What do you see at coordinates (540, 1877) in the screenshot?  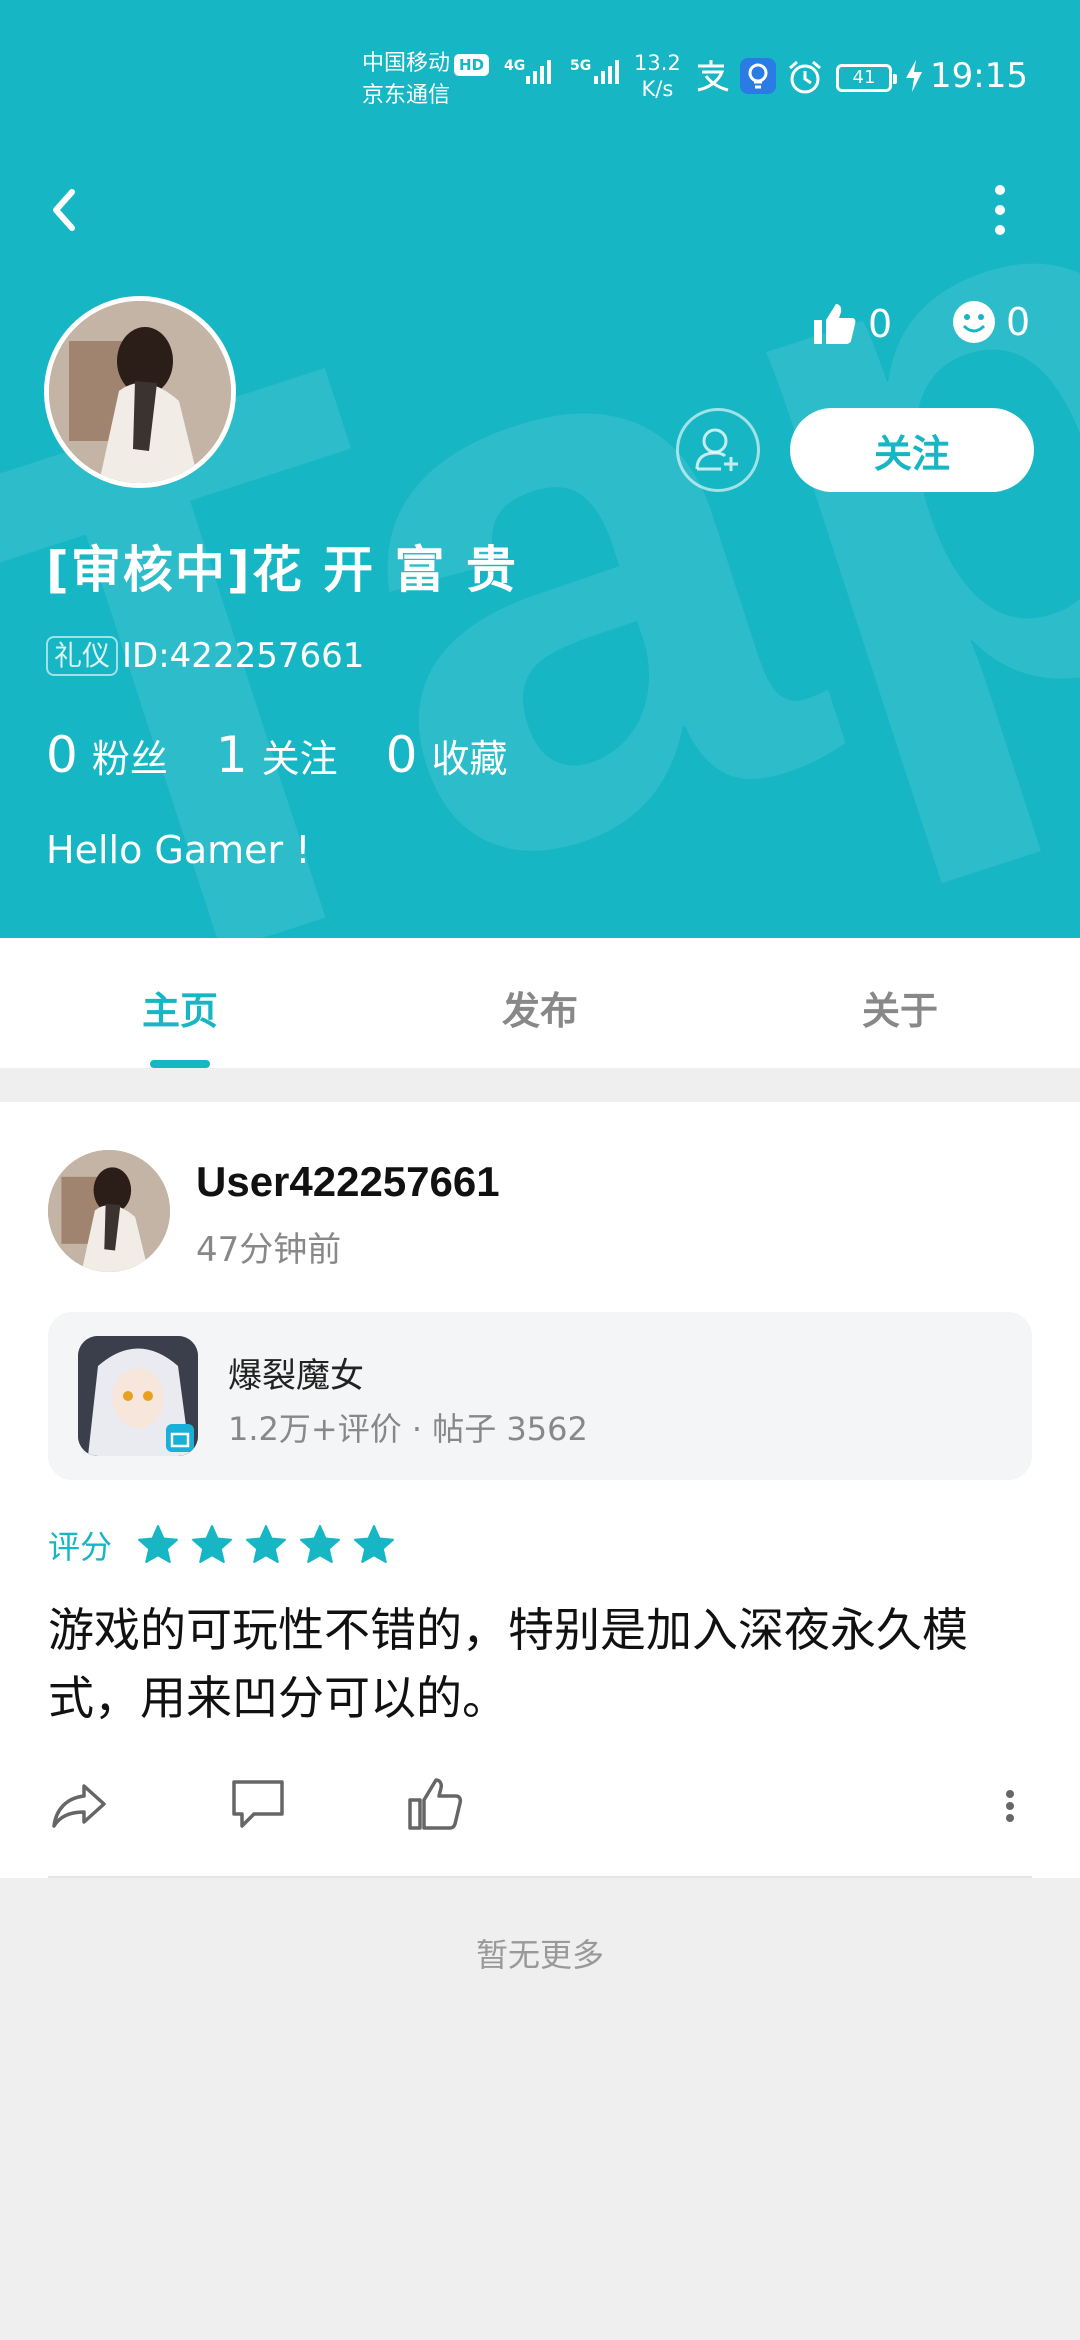 I see `card-divider` at bounding box center [540, 1877].